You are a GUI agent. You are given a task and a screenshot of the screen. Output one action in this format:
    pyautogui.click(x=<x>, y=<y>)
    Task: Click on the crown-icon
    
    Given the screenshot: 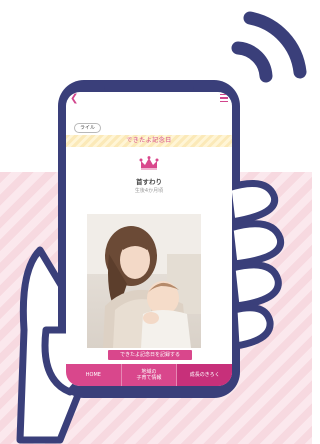 What is the action you would take?
    pyautogui.click(x=149, y=163)
    